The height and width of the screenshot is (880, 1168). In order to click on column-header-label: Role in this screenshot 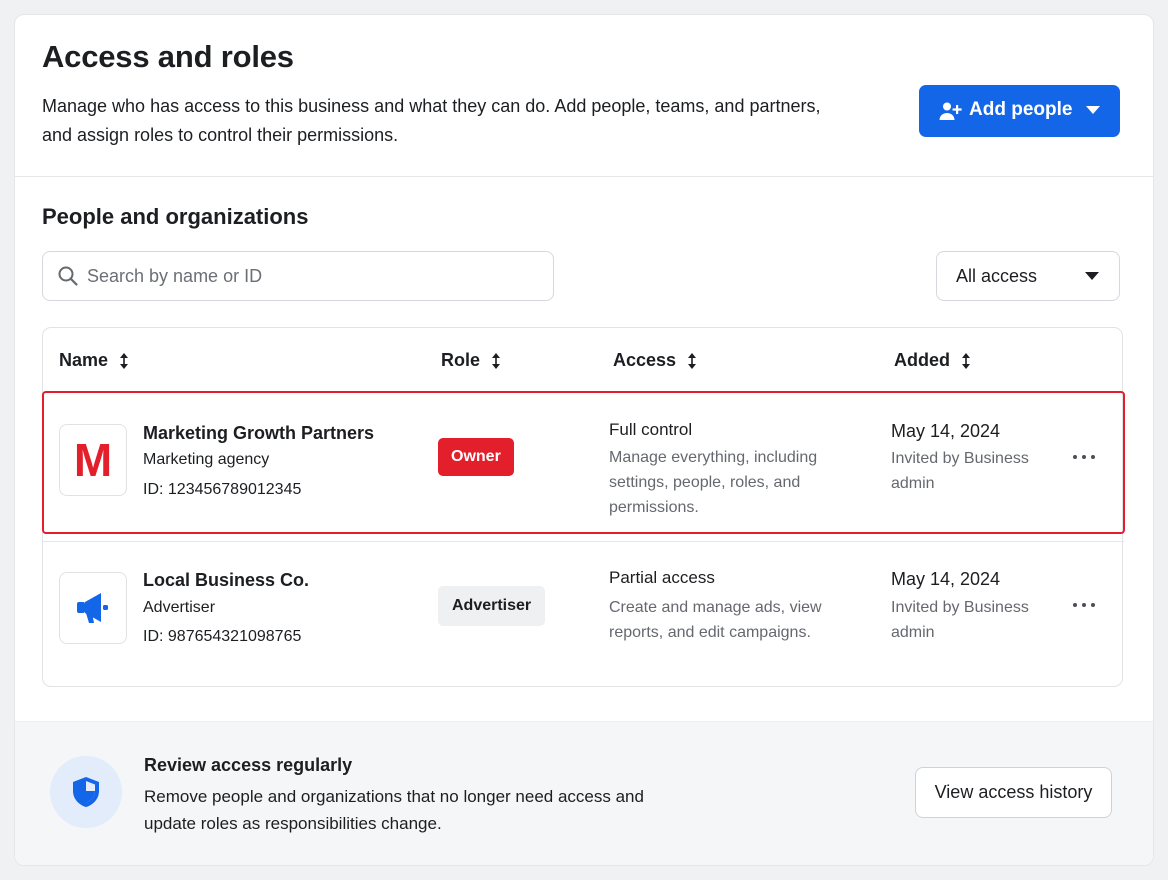, I will do `click(461, 360)`.